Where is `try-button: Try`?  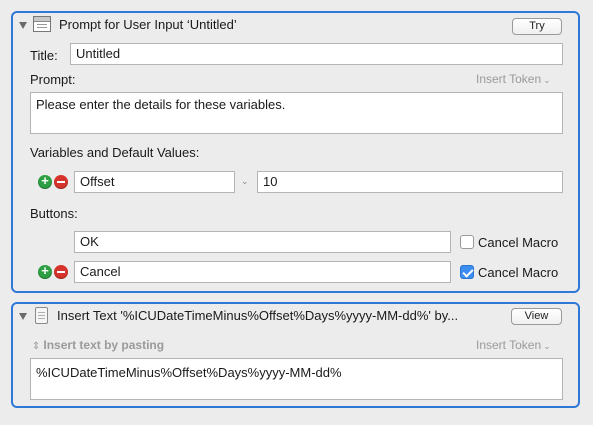
try-button: Try is located at coordinates (537, 26).